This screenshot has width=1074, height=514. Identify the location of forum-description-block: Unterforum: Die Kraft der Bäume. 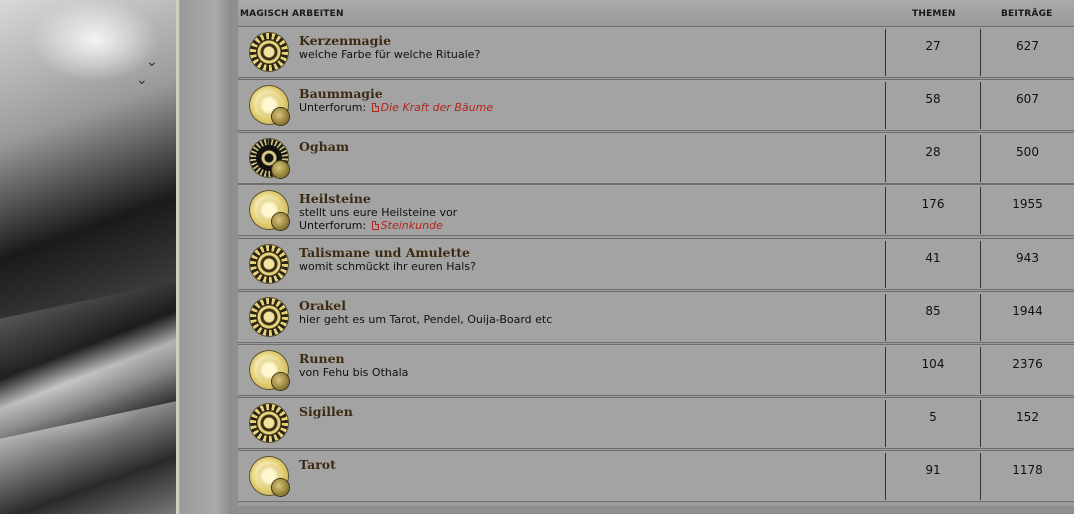
(396, 107).